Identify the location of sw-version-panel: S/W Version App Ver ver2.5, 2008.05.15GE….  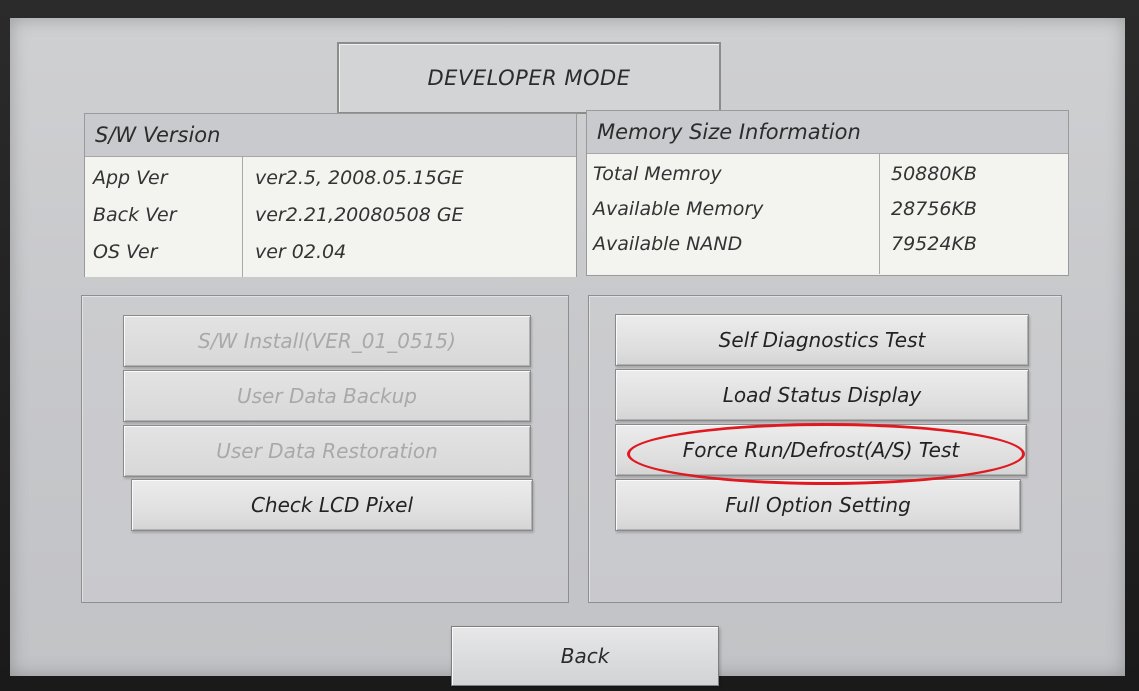
(330, 195).